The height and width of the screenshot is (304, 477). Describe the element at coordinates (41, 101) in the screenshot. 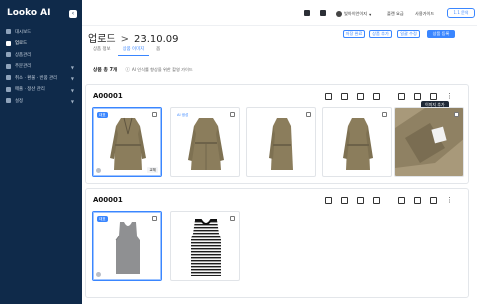

I see `sidebar-item-settings: 설정 ▼` at that location.